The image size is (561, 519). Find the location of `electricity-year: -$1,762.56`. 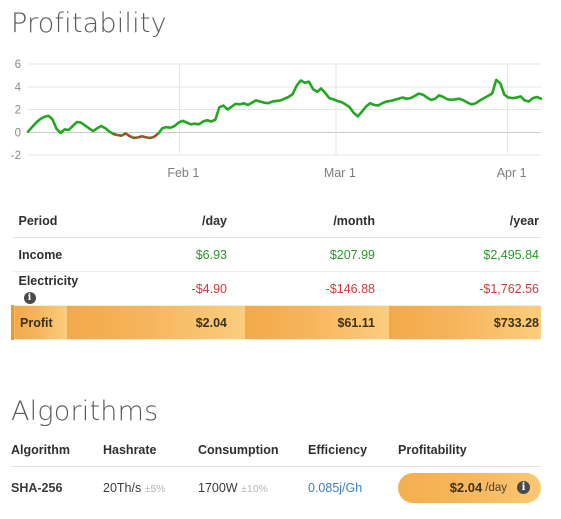

electricity-year: -$1,762.56 is located at coordinates (465, 288).